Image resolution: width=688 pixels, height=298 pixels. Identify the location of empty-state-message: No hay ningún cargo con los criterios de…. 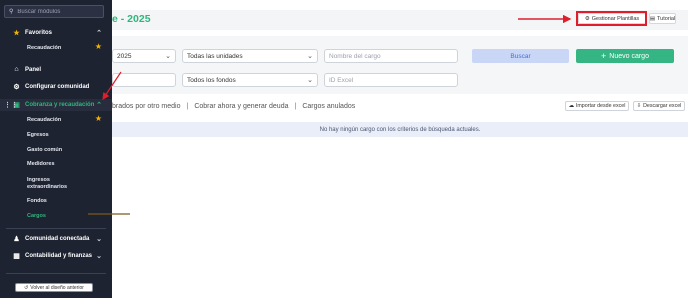
(400, 129).